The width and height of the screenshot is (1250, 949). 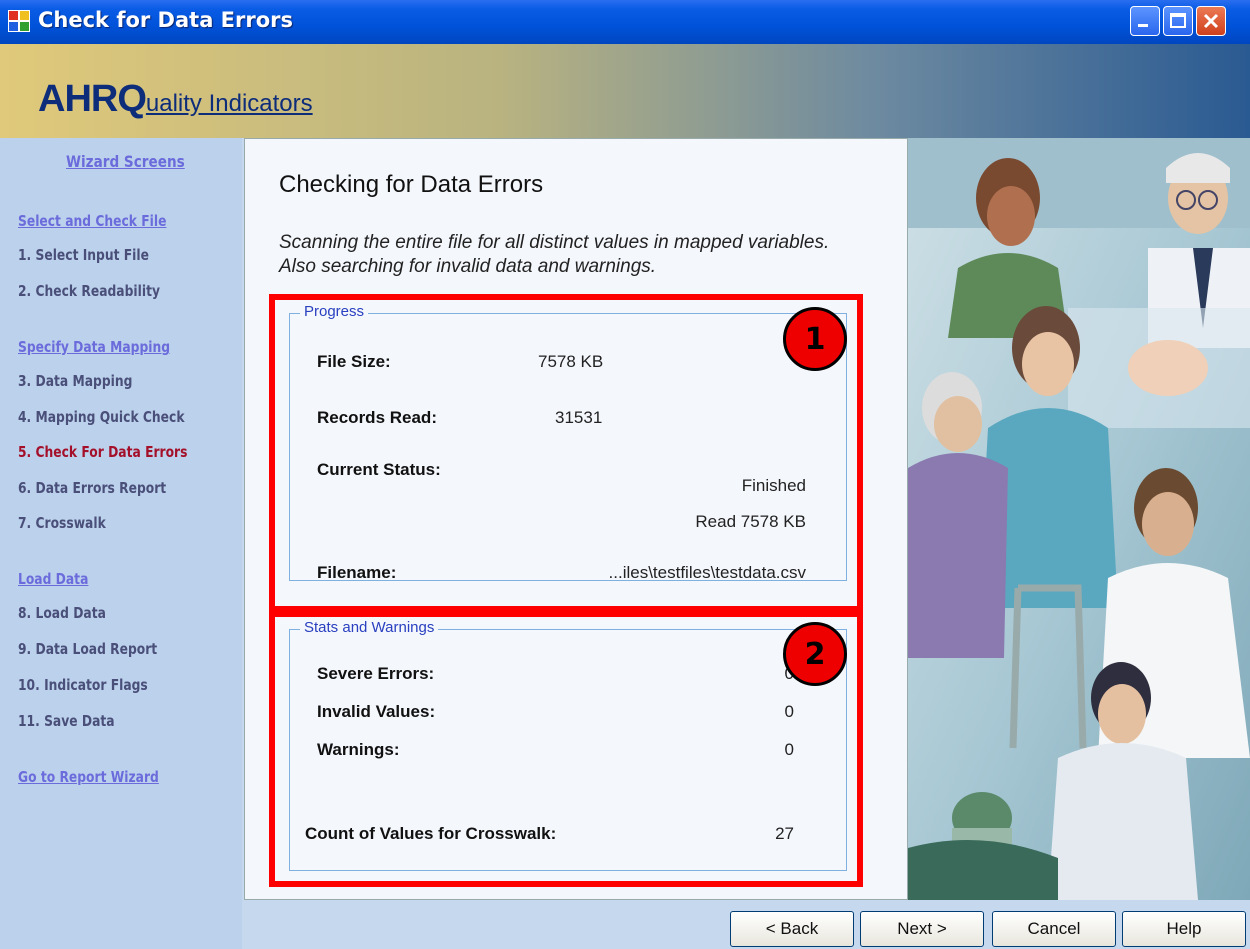 I want to click on next-button: Next >, so click(x=922, y=929).